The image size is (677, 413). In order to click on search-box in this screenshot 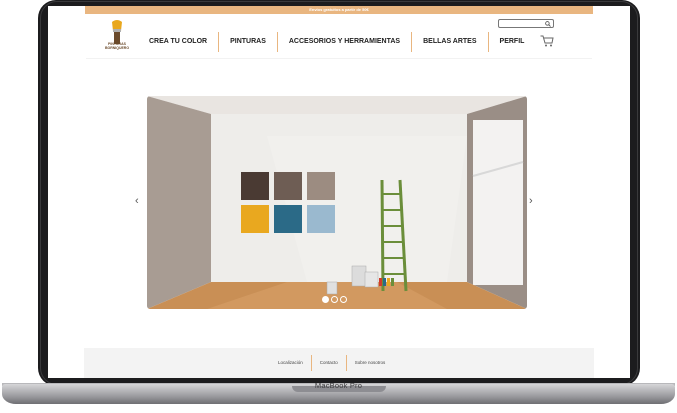, I will do `click(526, 23)`.